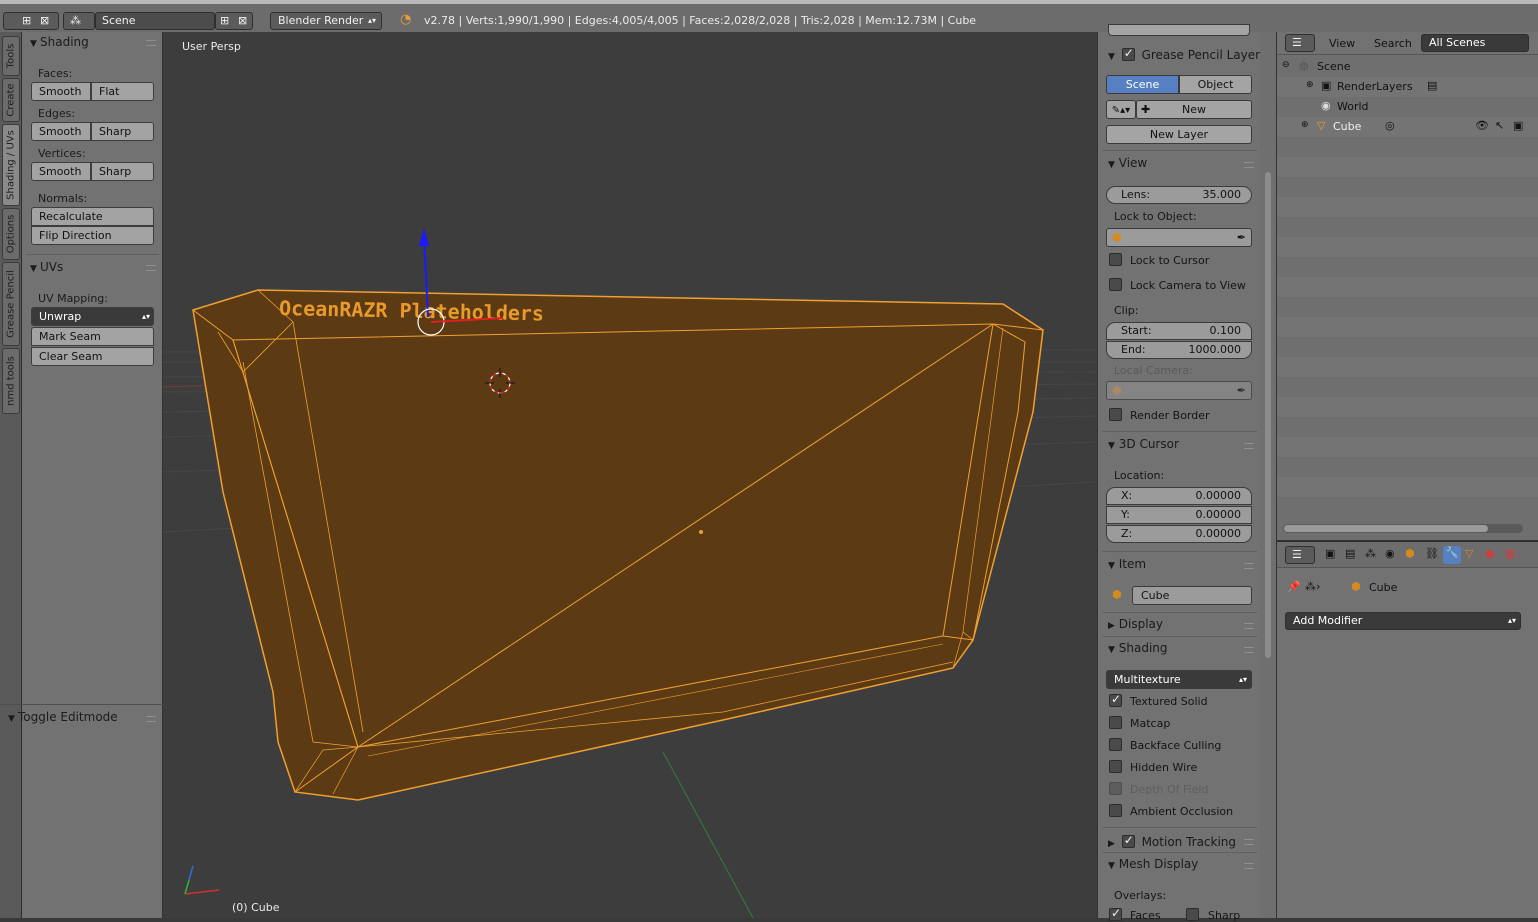 This screenshot has width=1538, height=922. Describe the element at coordinates (1179, 515) in the screenshot. I see `cursor-y-field: Y: 0.00000` at that location.